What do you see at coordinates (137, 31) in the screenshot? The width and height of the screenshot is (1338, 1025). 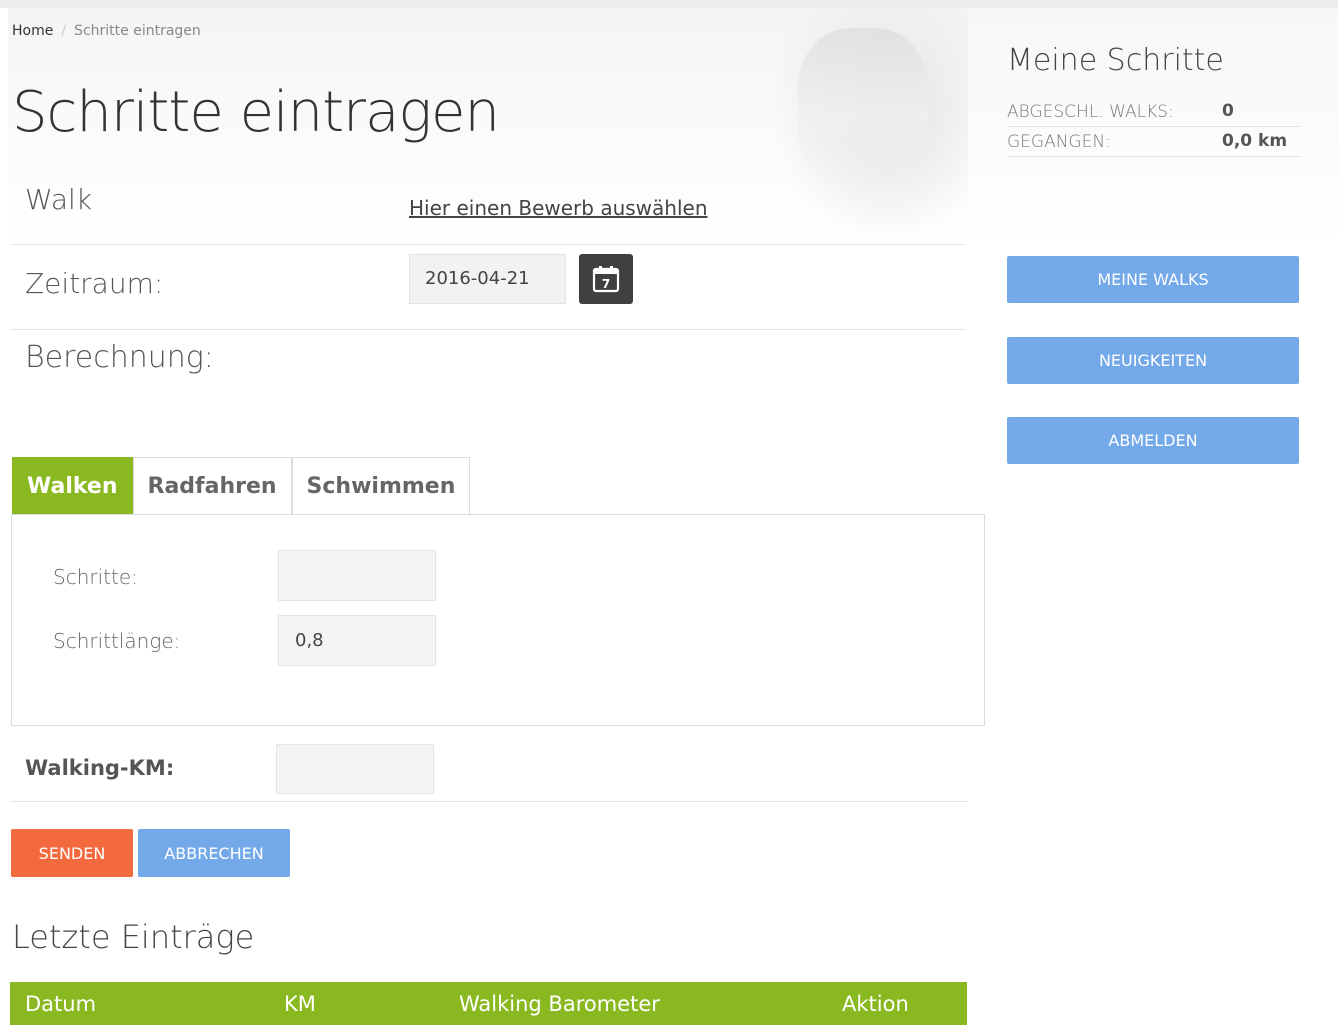 I see `breadcrumb-current: Schritte eintragen` at bounding box center [137, 31].